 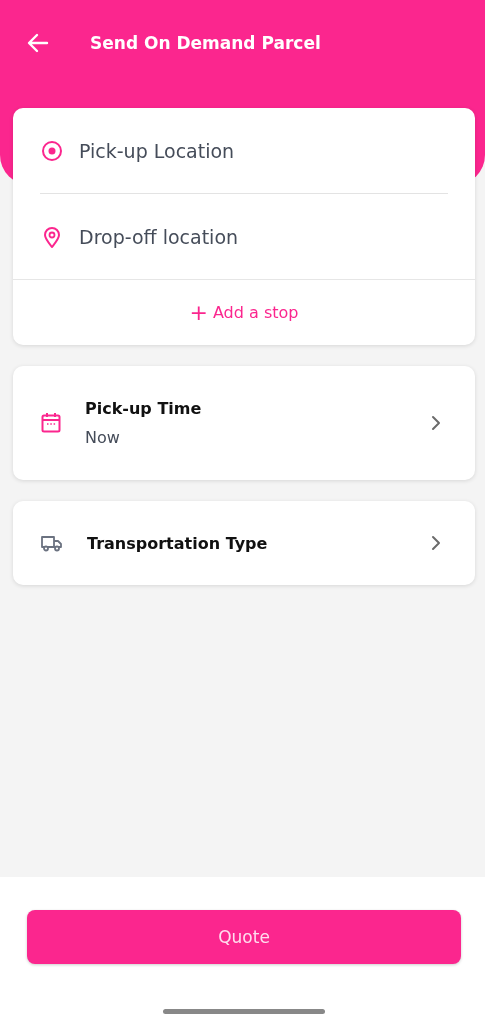 What do you see at coordinates (52, 236) in the screenshot?
I see `map-pin-icon` at bounding box center [52, 236].